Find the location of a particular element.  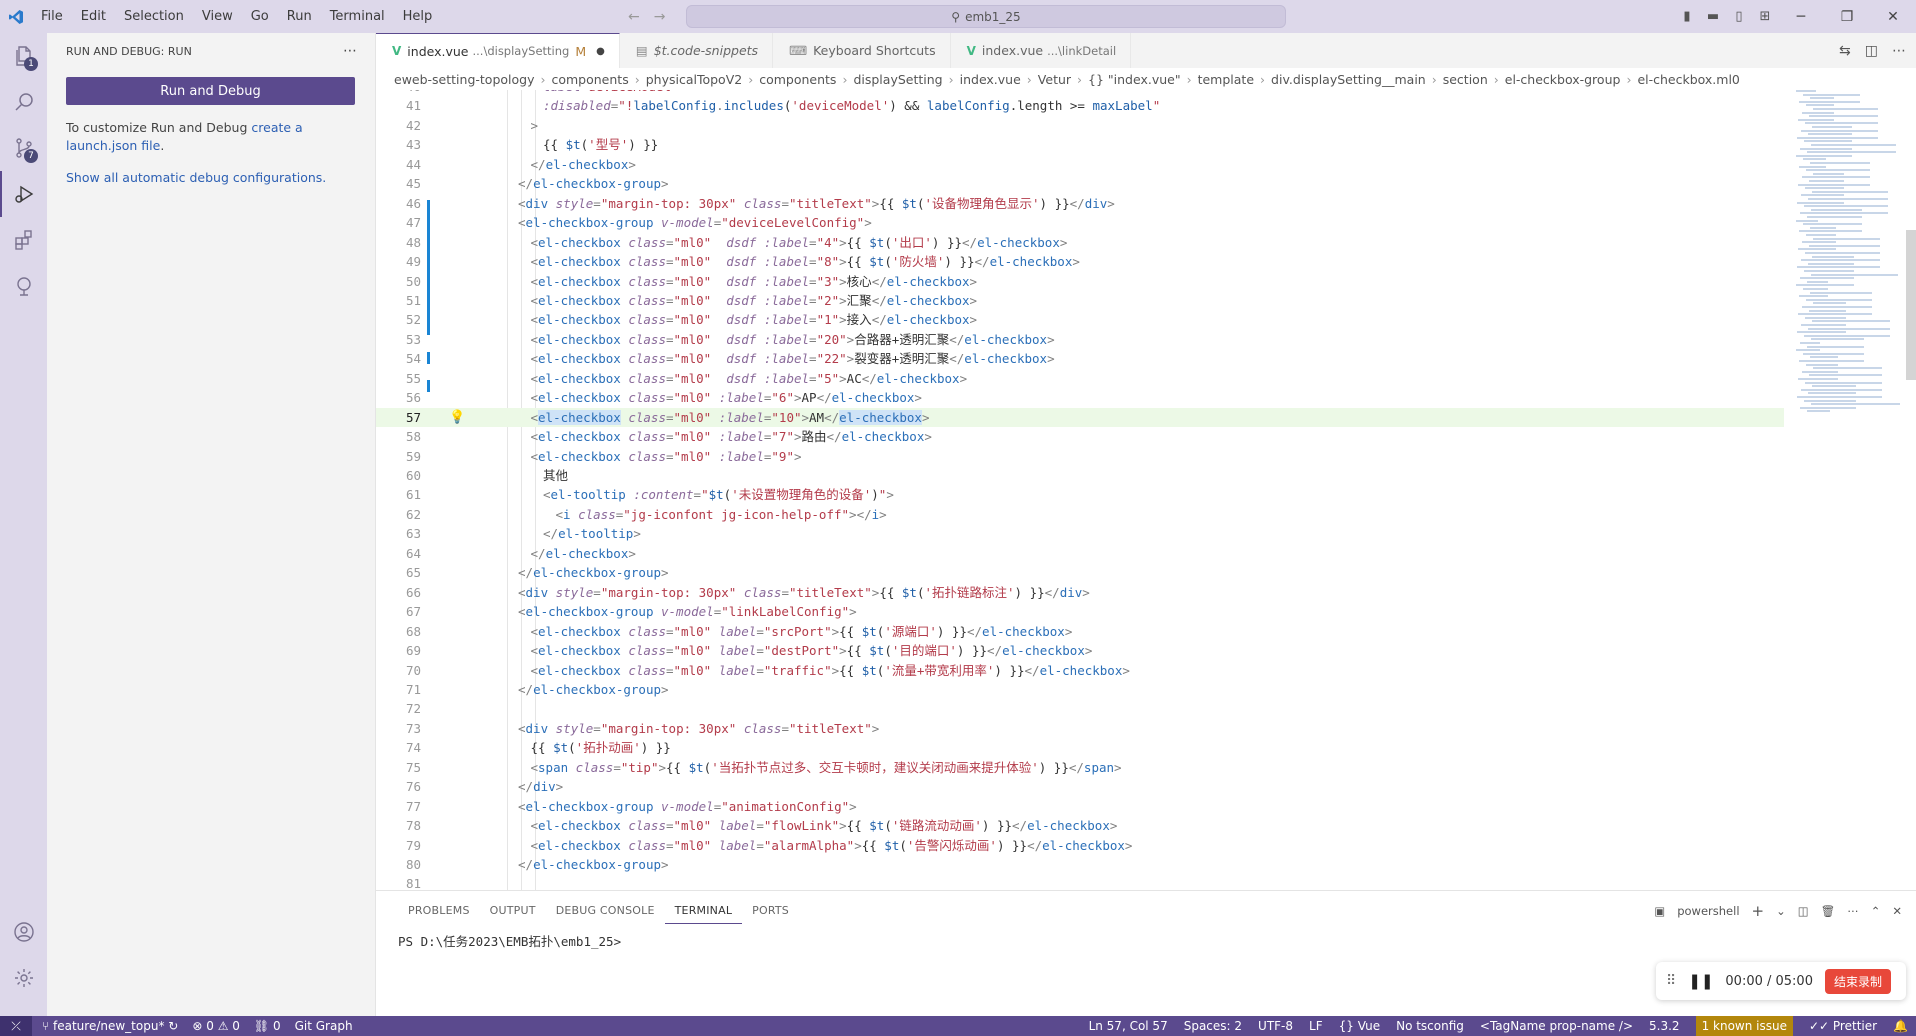

compare-changes-icon: ⇆ is located at coordinates (1845, 51).